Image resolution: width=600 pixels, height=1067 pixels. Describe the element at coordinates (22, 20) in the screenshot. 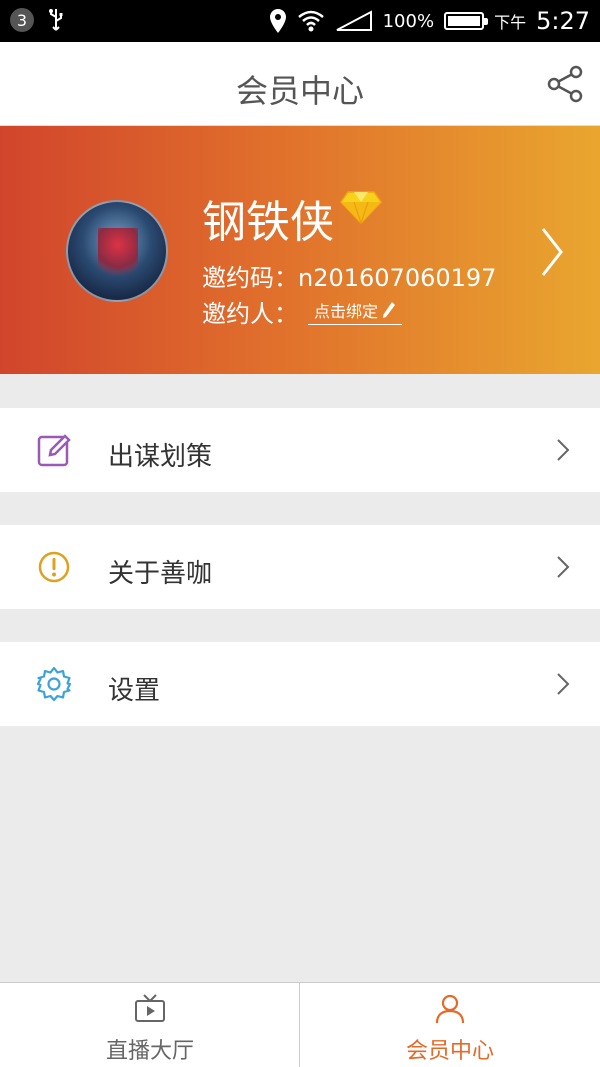

I see `notification-badge: 3` at that location.